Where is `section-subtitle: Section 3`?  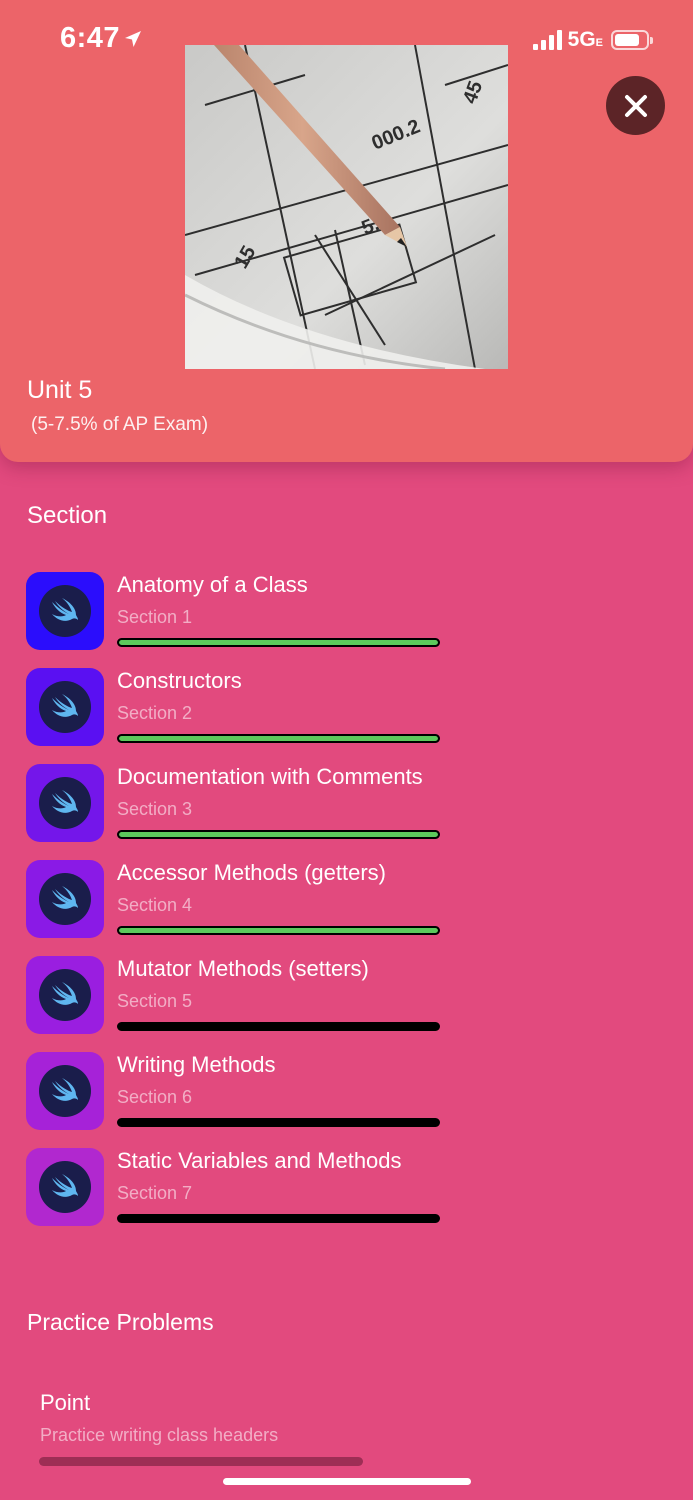 section-subtitle: Section 3 is located at coordinates (155, 809).